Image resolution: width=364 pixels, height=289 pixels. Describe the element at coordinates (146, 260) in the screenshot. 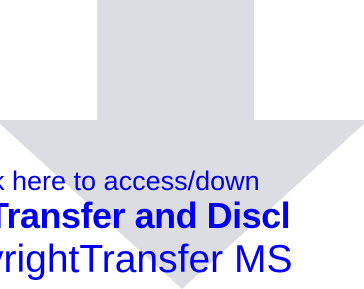

I see `file-name-link: yrightTransfer MS` at that location.